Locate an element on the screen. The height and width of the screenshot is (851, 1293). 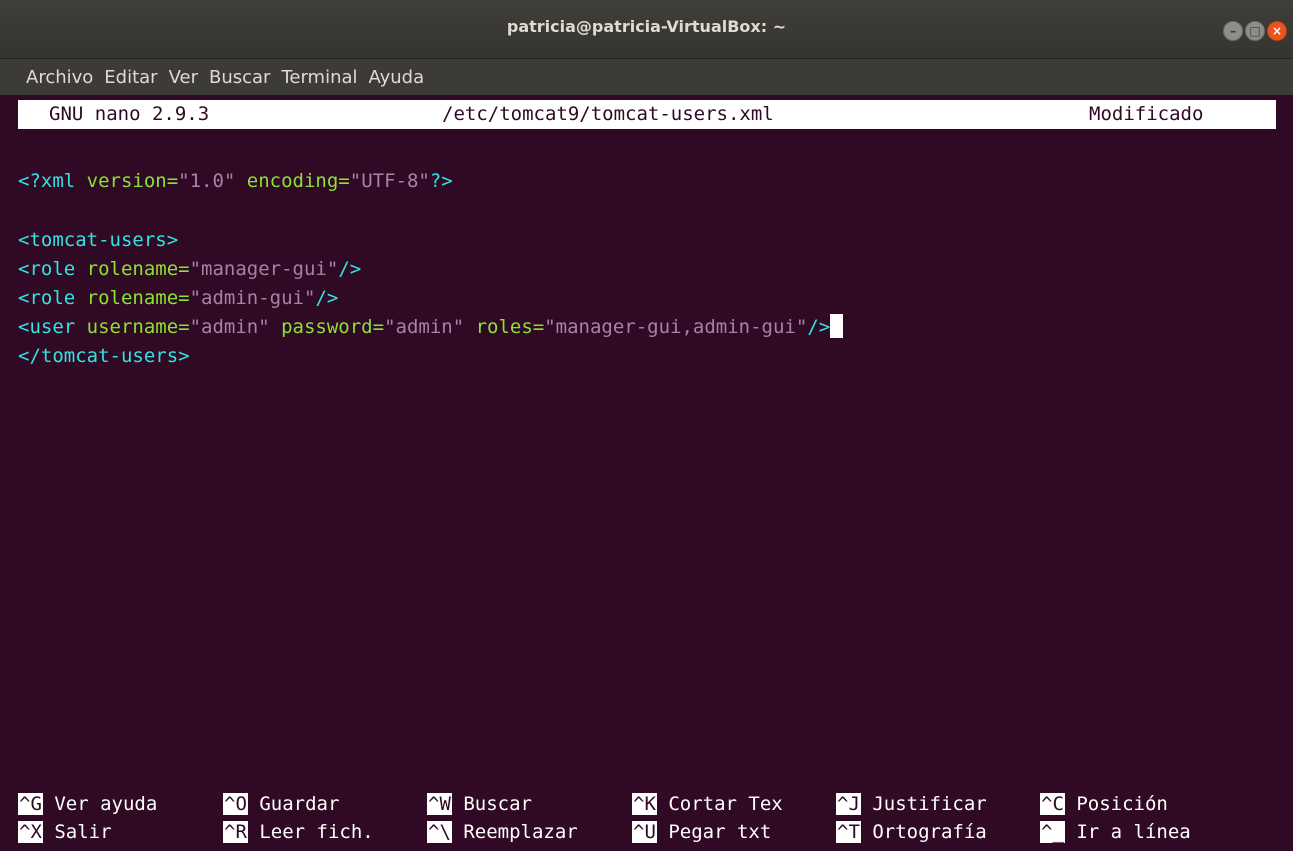
shortcut-label: Posición is located at coordinates (1122, 804).